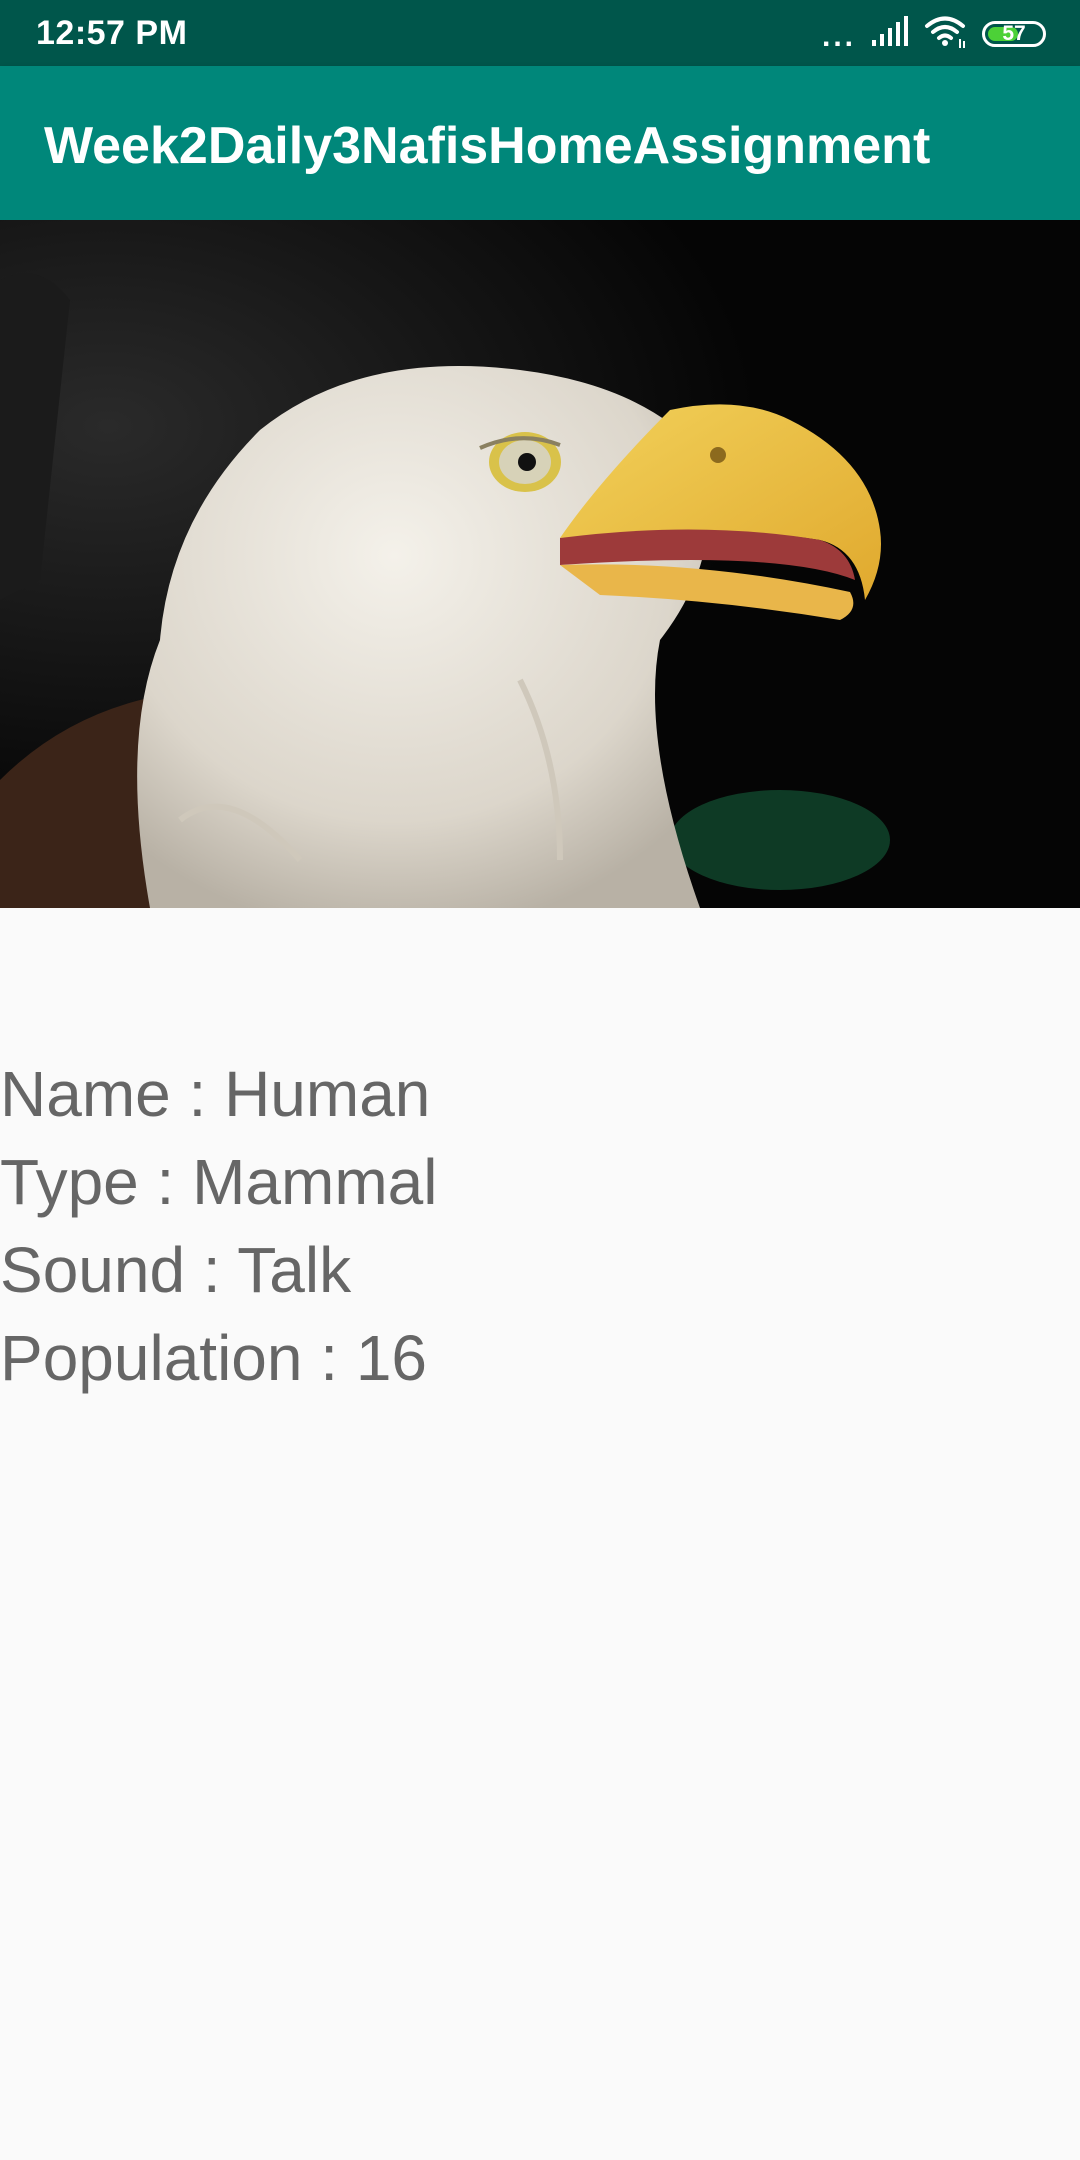 The image size is (1080, 2160). I want to click on animal-population: Population : 16, so click(213, 1358).